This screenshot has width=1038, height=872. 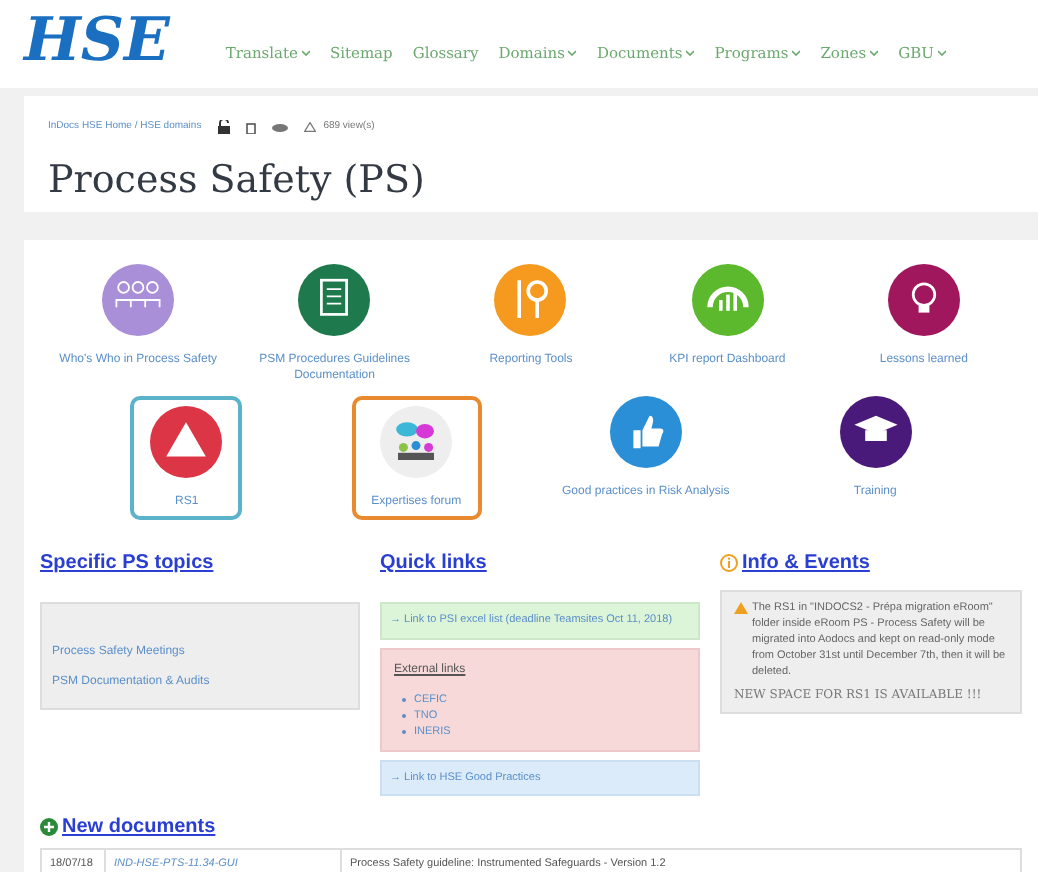 What do you see at coordinates (806, 563) in the screenshot?
I see `section-heading: Info & Events` at bounding box center [806, 563].